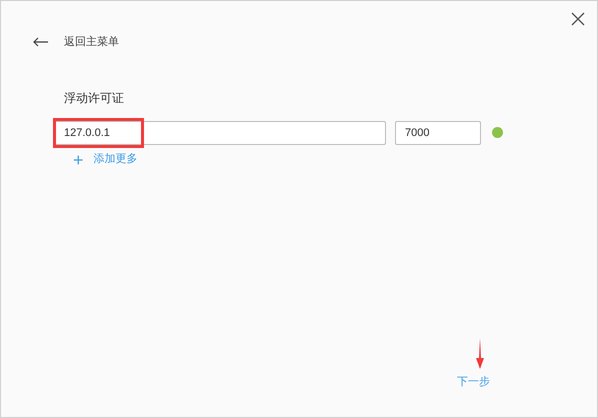  Describe the element at coordinates (438, 132) in the screenshot. I see `port-field: 7000` at that location.